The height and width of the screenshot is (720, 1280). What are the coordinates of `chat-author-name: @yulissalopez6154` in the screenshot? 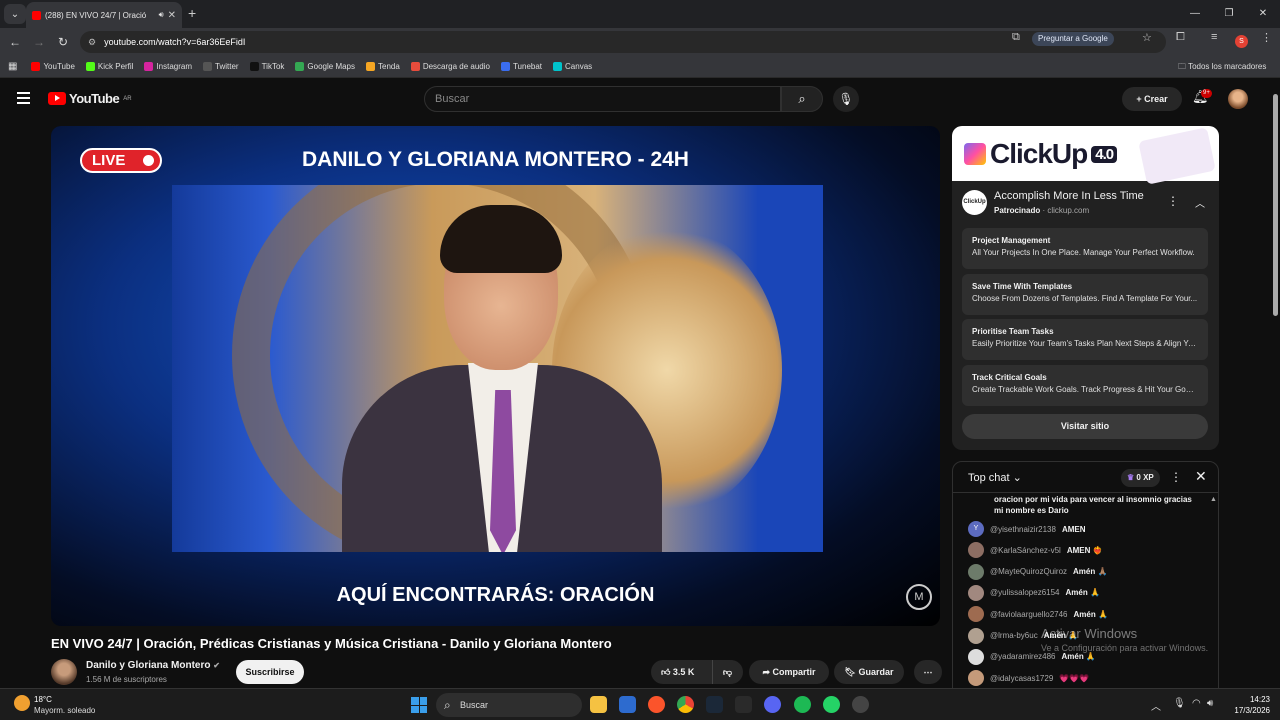 It's located at (1025, 592).